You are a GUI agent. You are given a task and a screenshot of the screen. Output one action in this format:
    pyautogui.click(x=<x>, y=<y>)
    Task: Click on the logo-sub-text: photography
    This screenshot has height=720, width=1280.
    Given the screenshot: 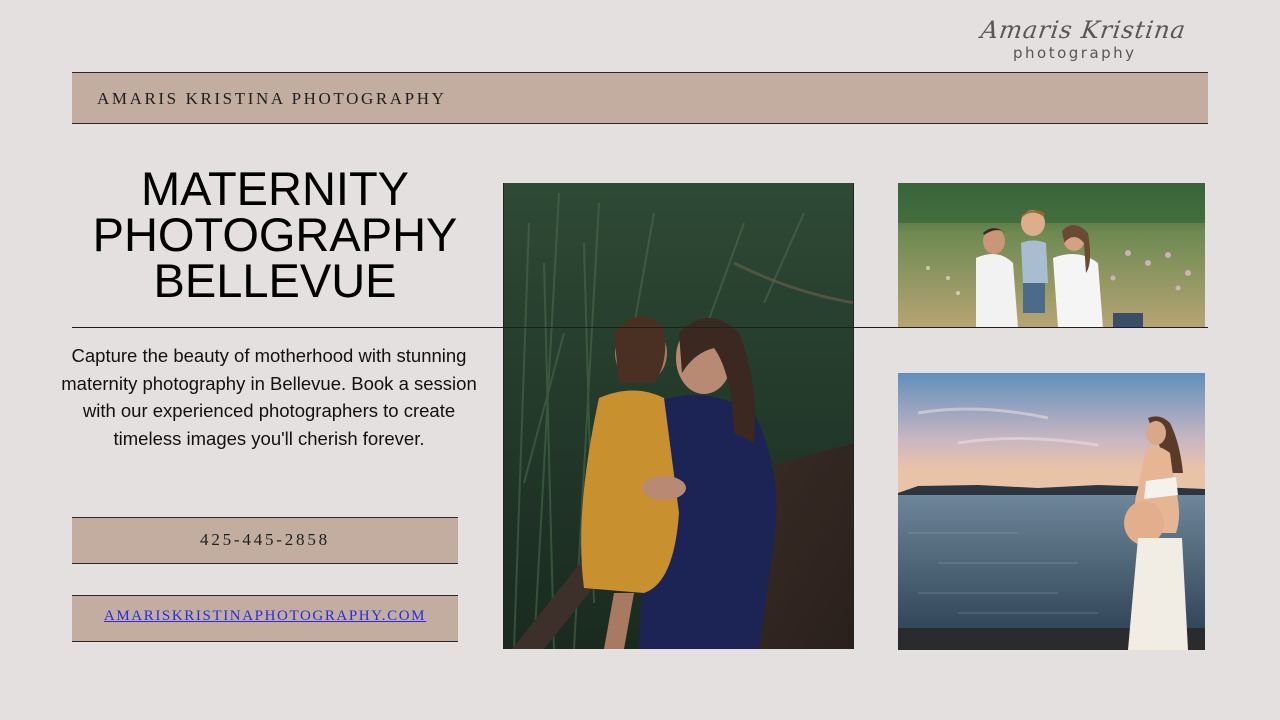 What is the action you would take?
    pyautogui.click(x=1075, y=53)
    